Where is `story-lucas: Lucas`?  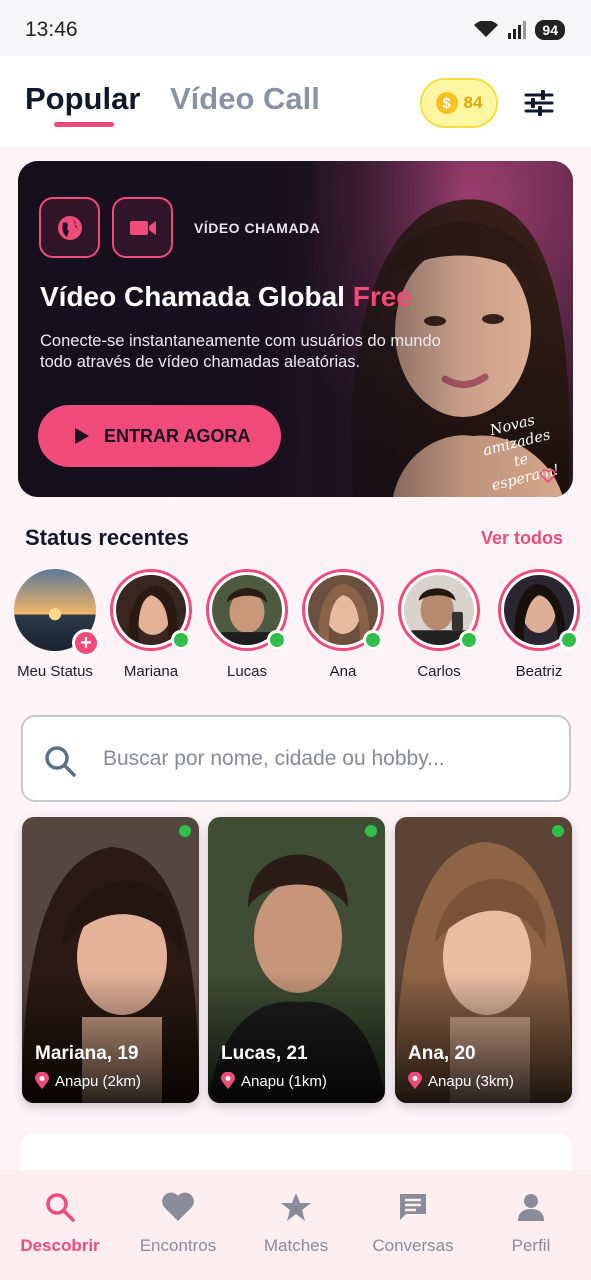
story-lucas: Lucas is located at coordinates (247, 624).